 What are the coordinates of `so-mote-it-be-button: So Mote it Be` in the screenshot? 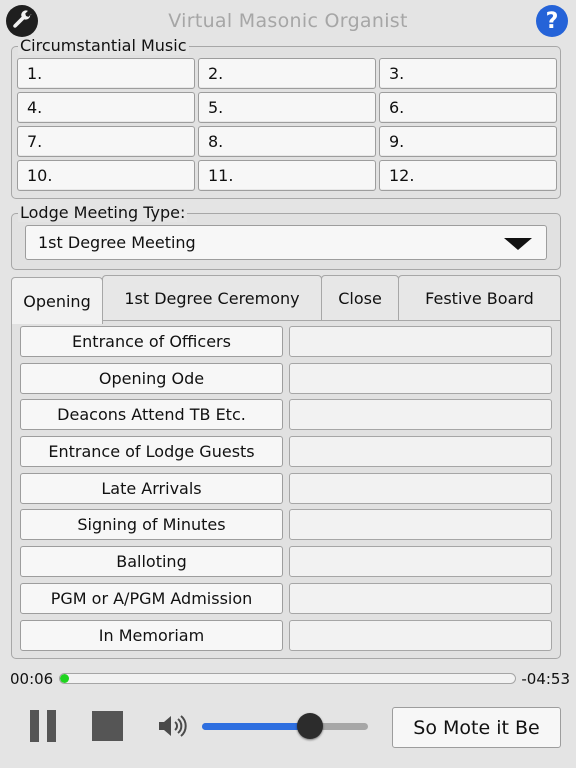 It's located at (476, 727).